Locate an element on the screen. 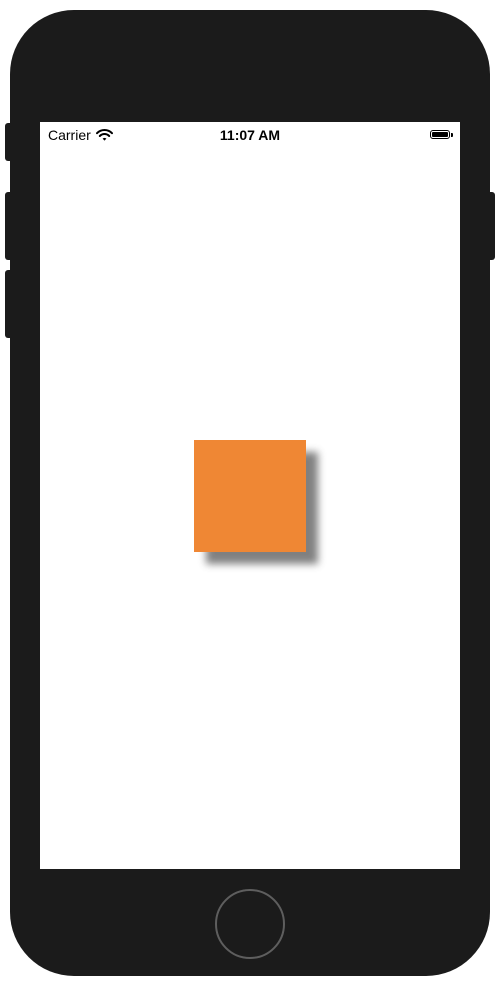 The width and height of the screenshot is (500, 982). battery-icon is located at coordinates (441, 135).